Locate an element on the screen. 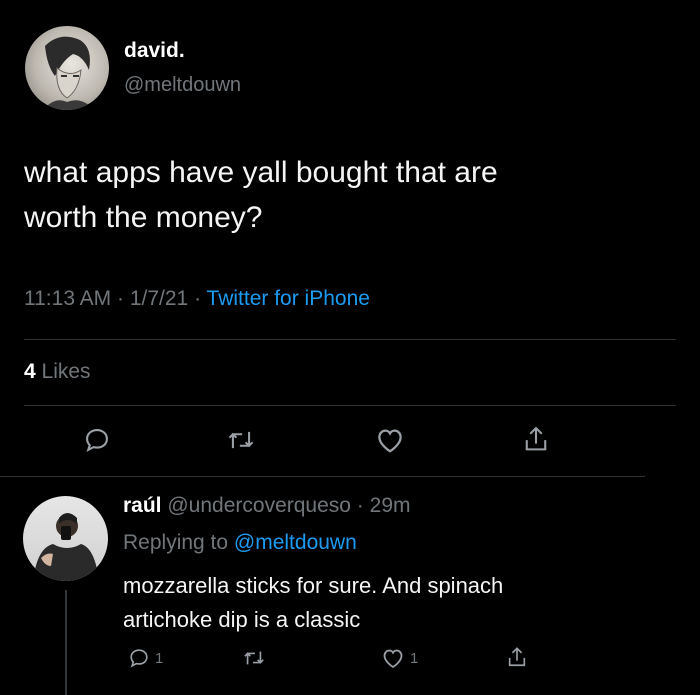  thread-line is located at coordinates (66, 642).